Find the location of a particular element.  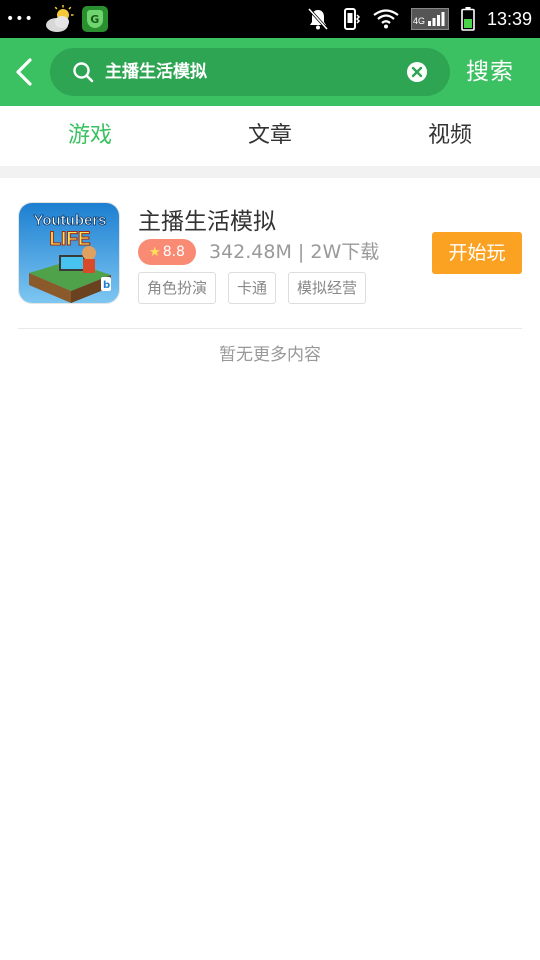

tag-cartoon: 卡通 is located at coordinates (252, 288).